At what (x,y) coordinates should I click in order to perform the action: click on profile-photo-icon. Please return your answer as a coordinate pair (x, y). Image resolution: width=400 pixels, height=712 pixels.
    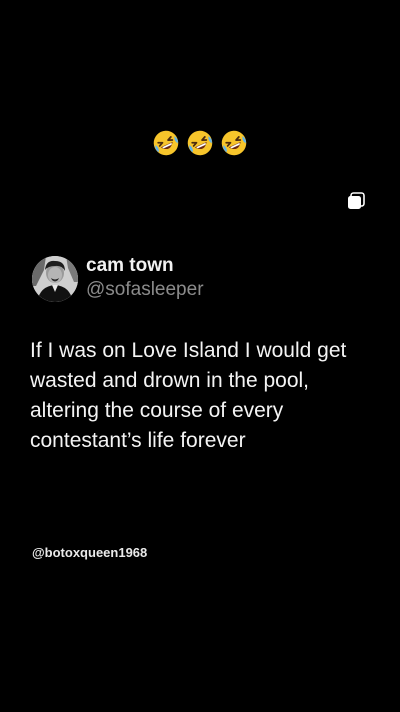
    Looking at the image, I should click on (55, 278).